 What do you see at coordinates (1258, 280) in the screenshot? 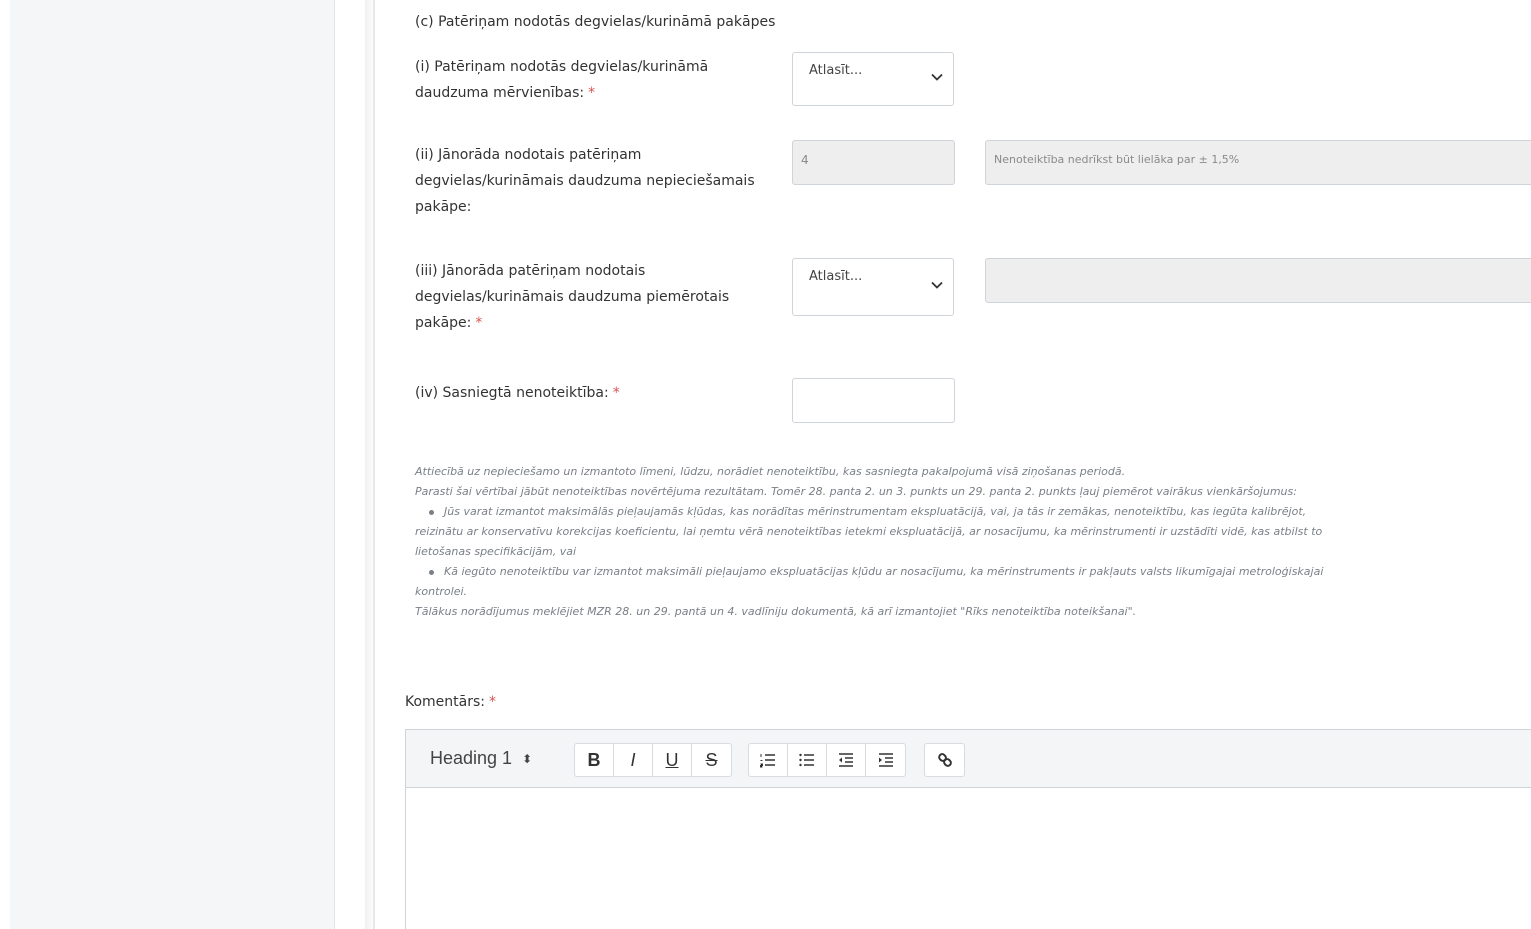
I see `applied-tier-side-input` at bounding box center [1258, 280].